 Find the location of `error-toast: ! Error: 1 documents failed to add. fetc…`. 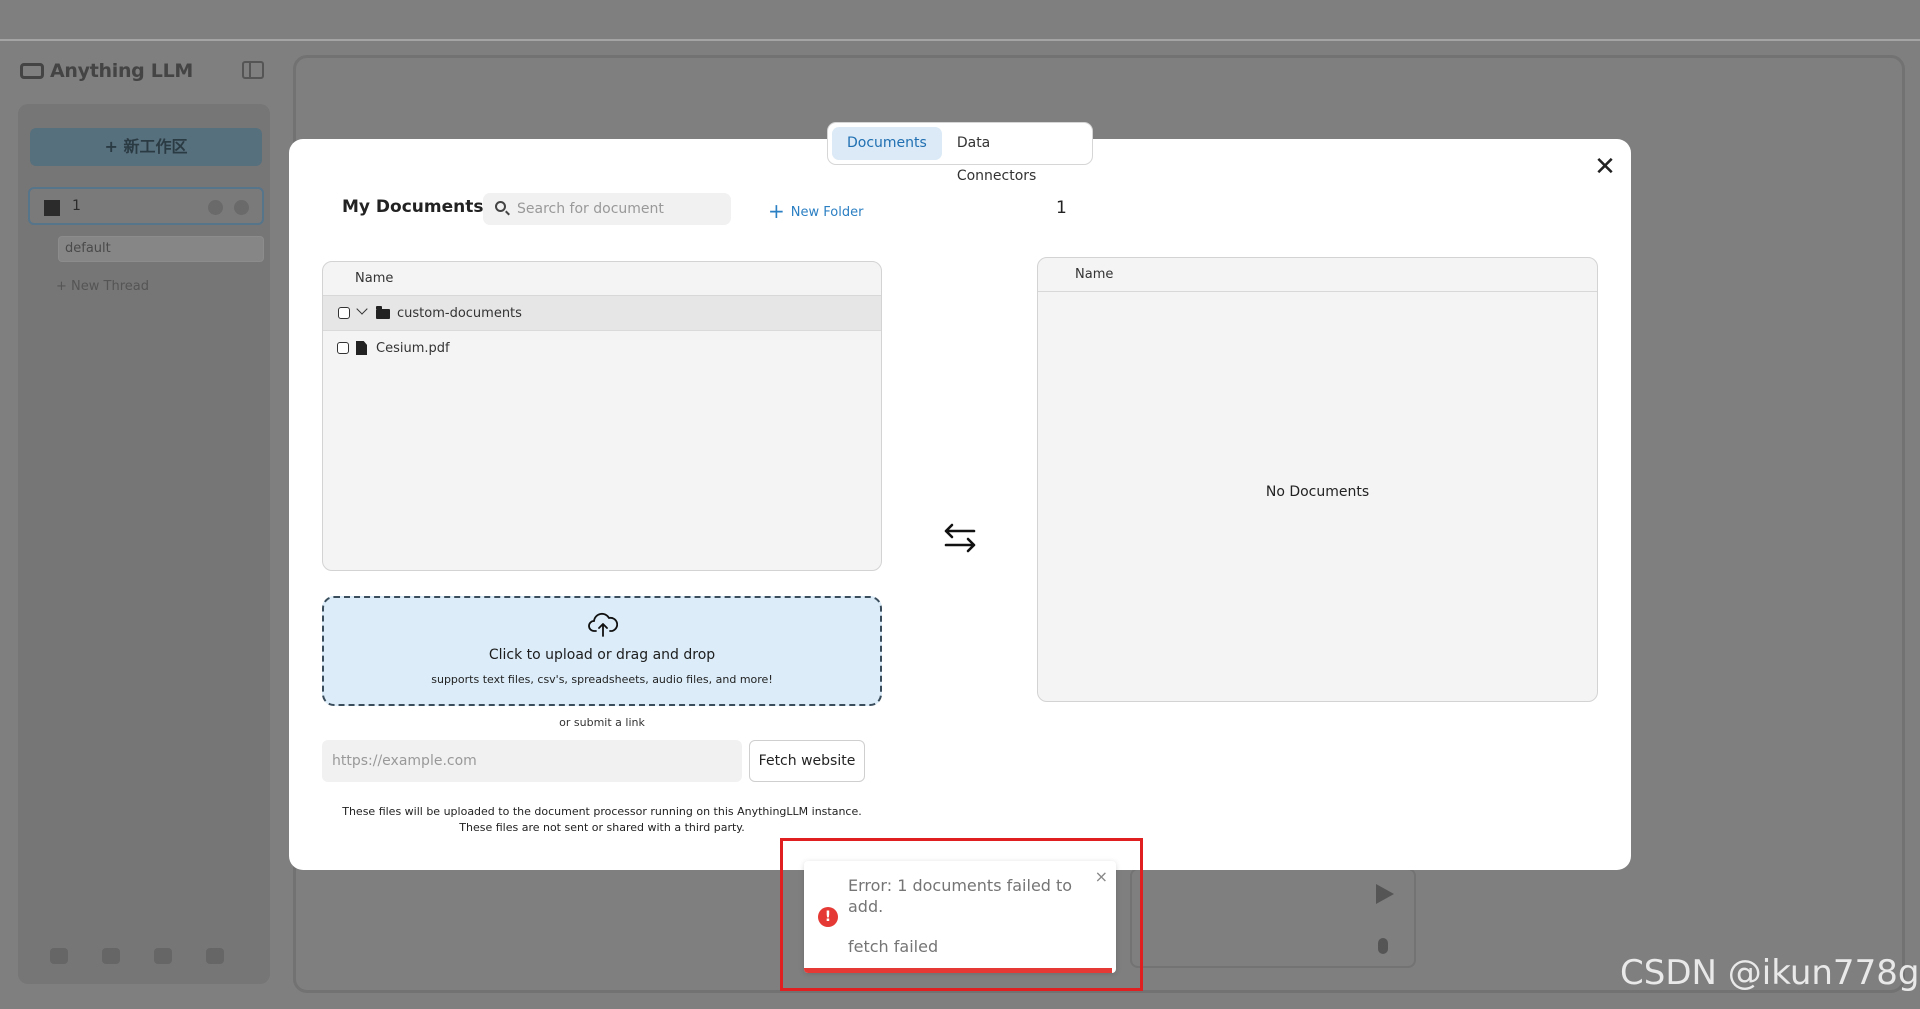

error-toast: ! Error: 1 documents failed to add. fetc… is located at coordinates (960, 917).